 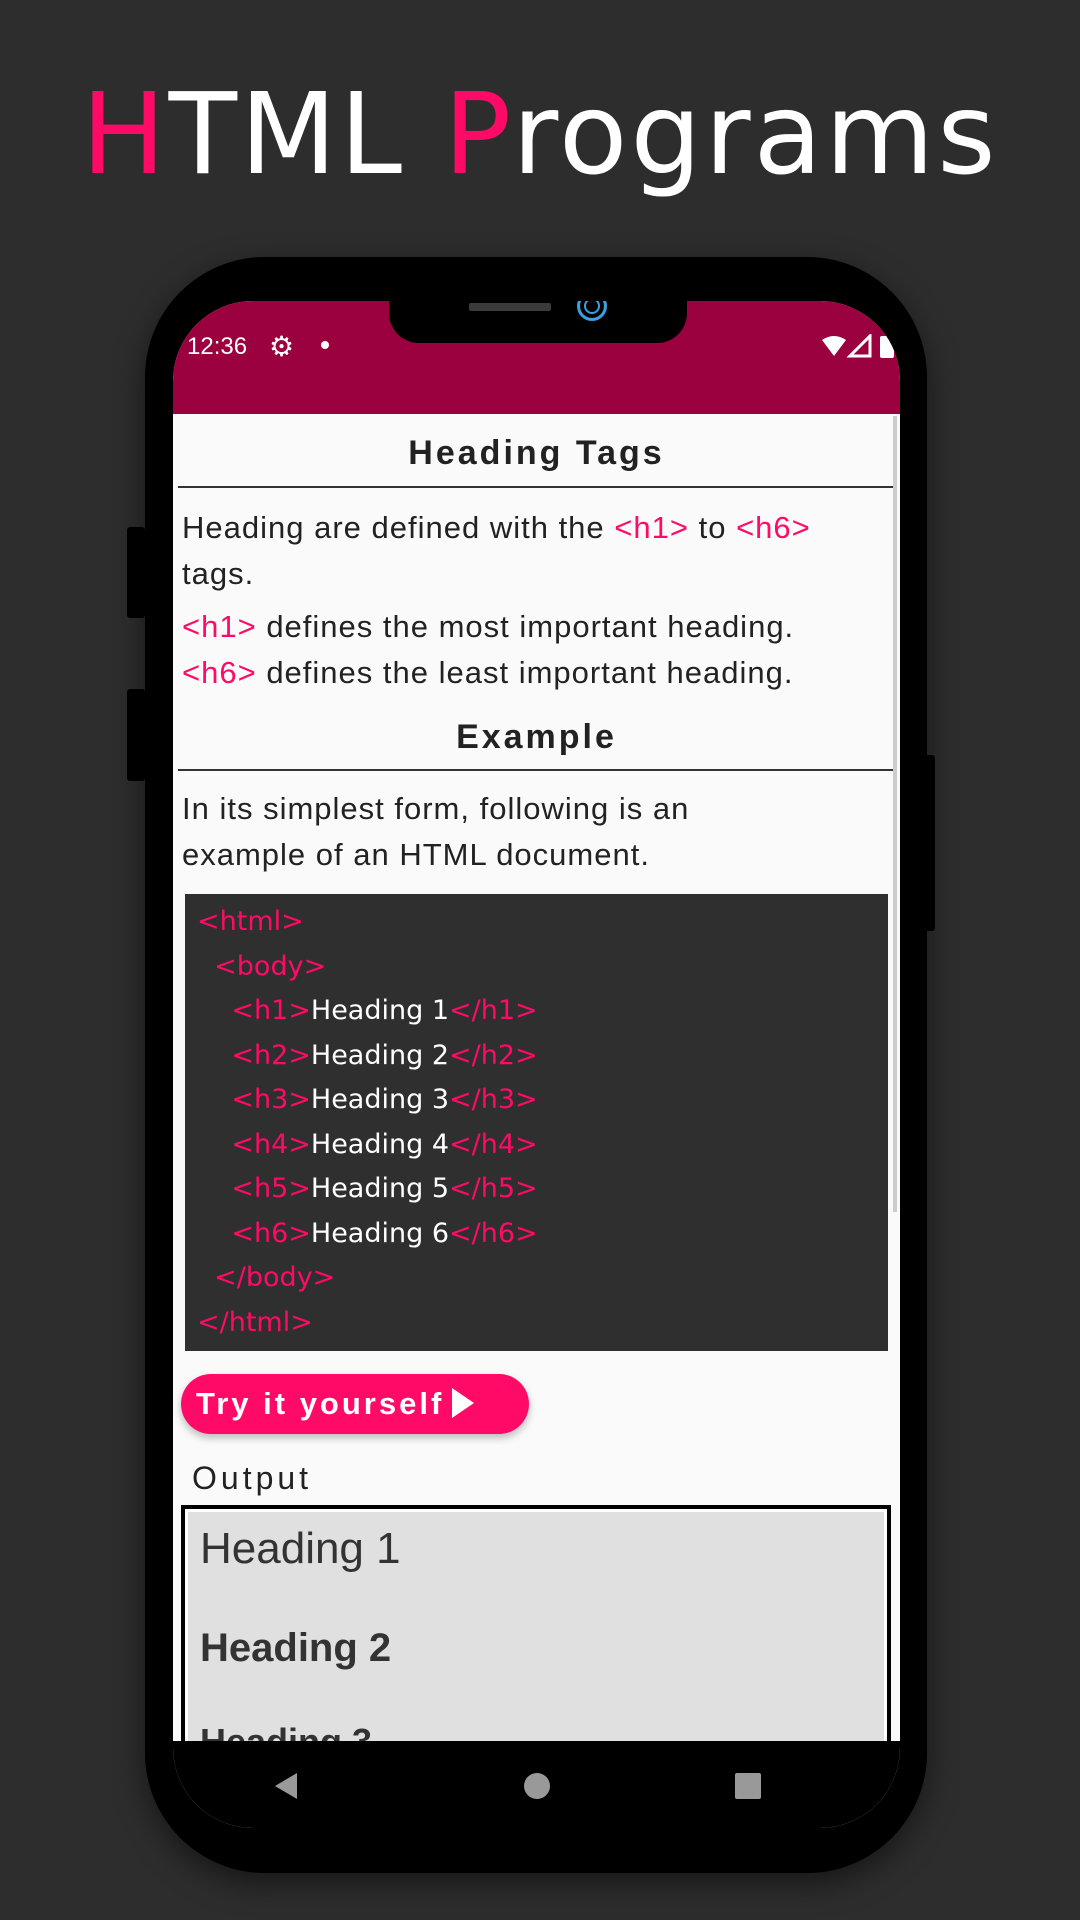 I want to click on system-icons, so click(x=860, y=349).